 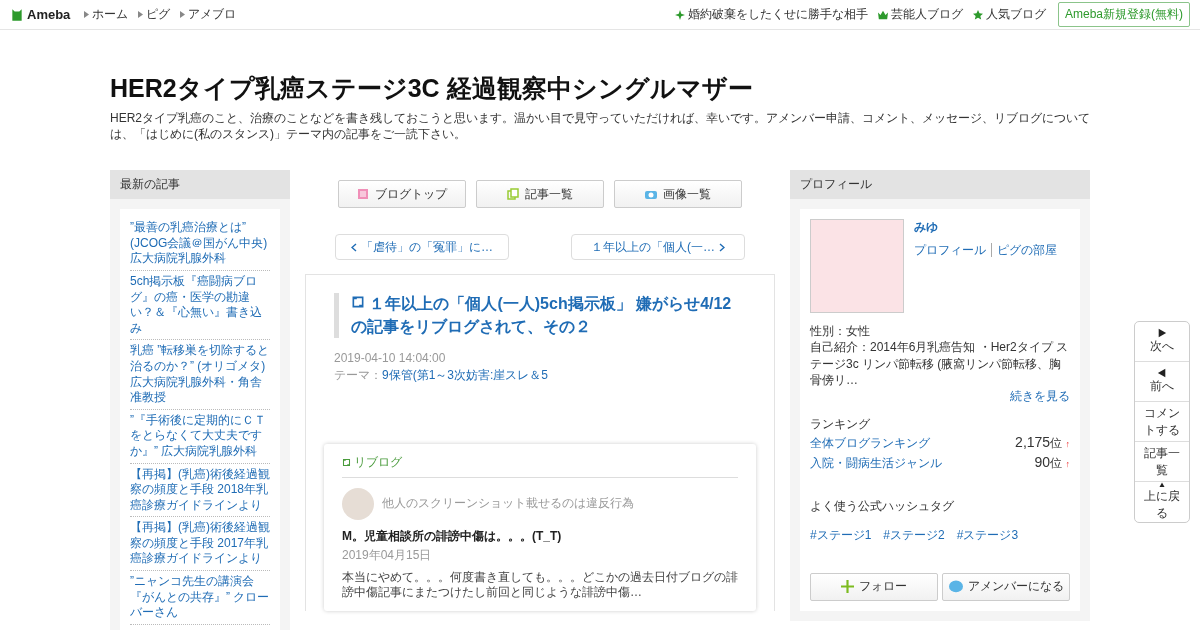 What do you see at coordinates (200, 185) in the screenshot?
I see `panel-heading: 最新の記事` at bounding box center [200, 185].